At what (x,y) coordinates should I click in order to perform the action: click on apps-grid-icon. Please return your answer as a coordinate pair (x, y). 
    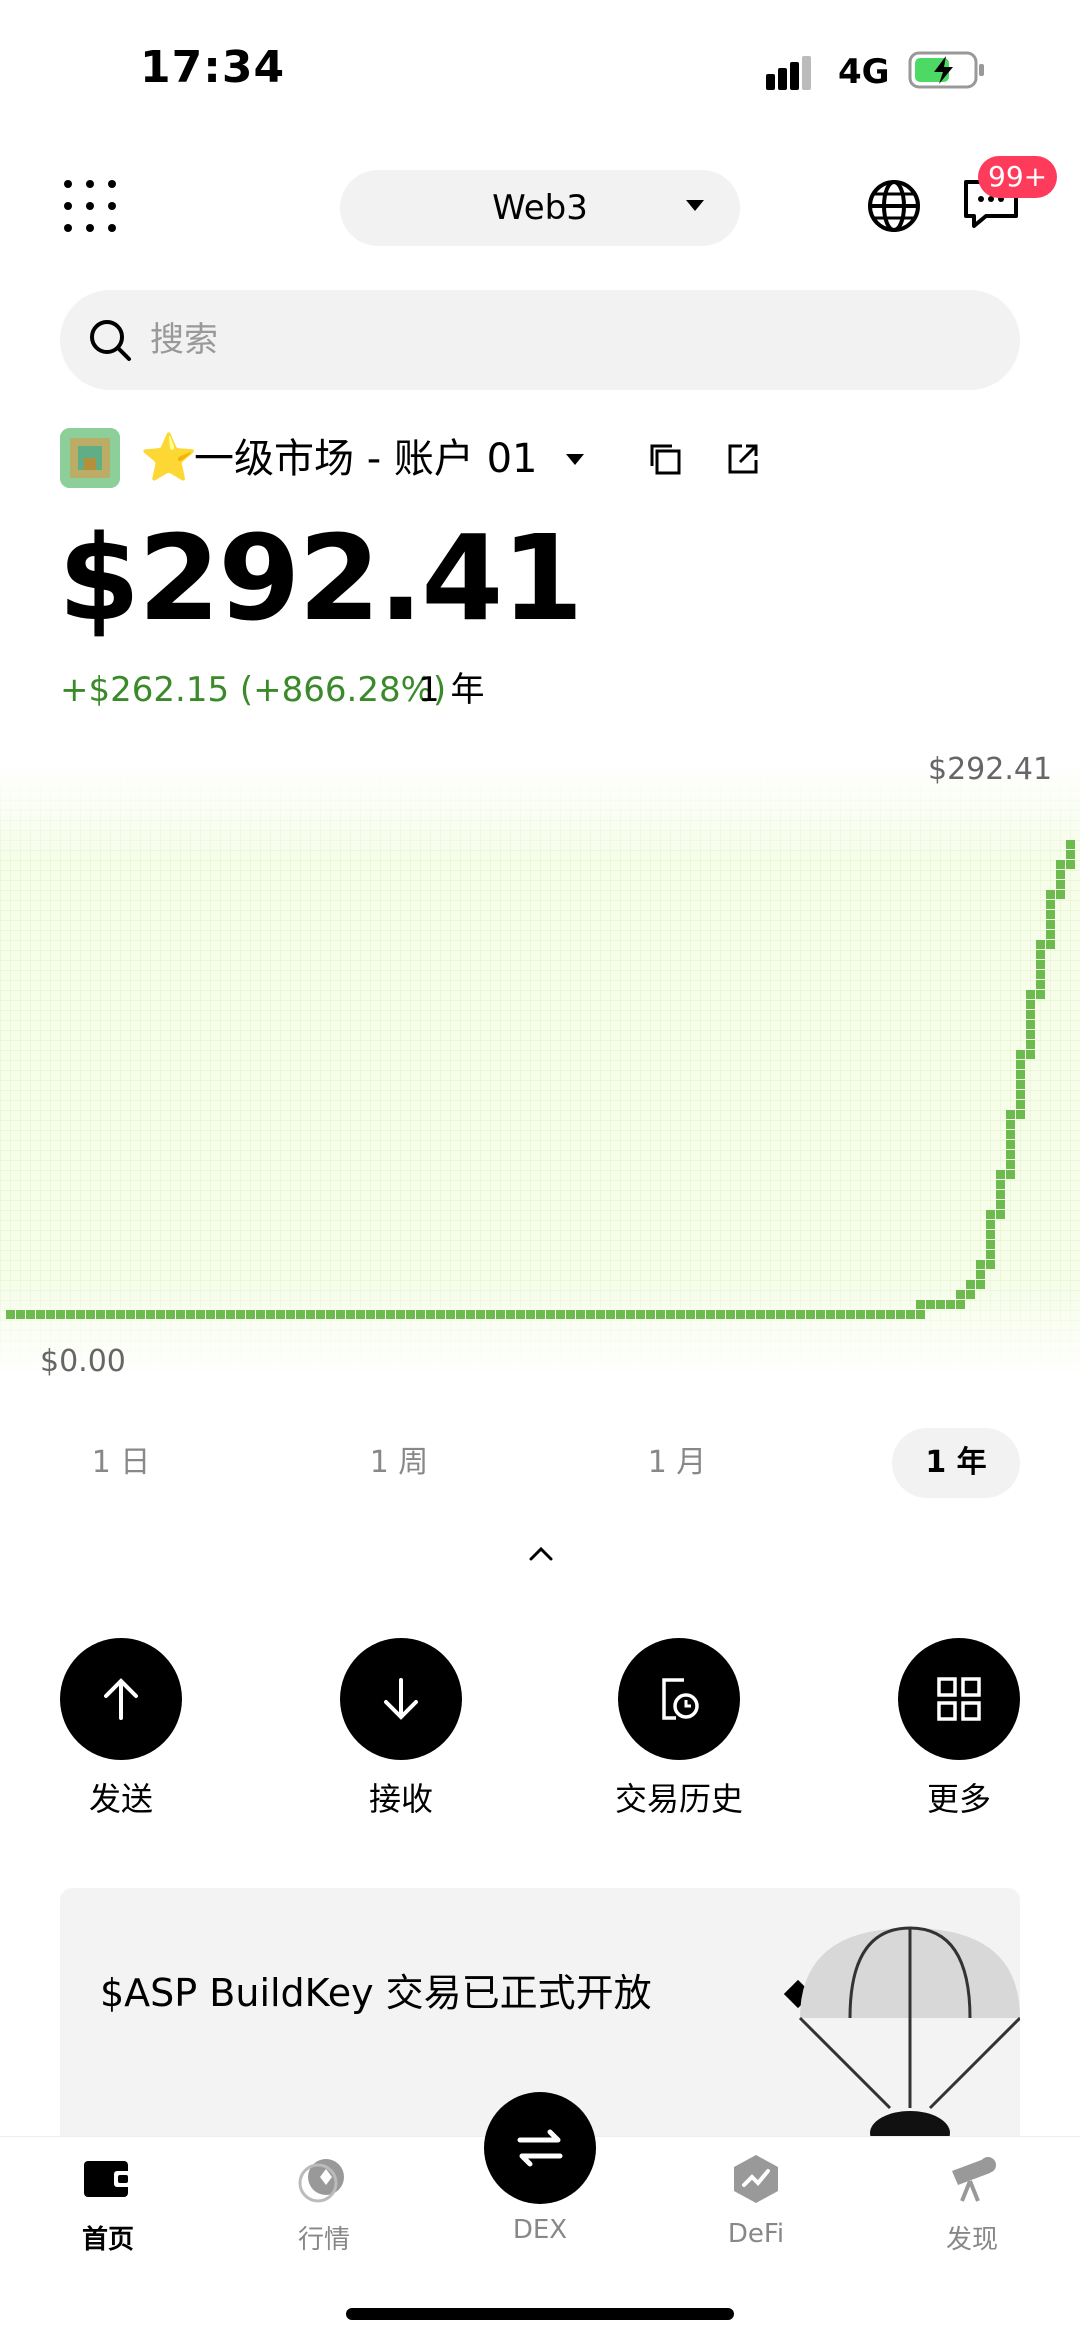
    Looking at the image, I should click on (90, 206).